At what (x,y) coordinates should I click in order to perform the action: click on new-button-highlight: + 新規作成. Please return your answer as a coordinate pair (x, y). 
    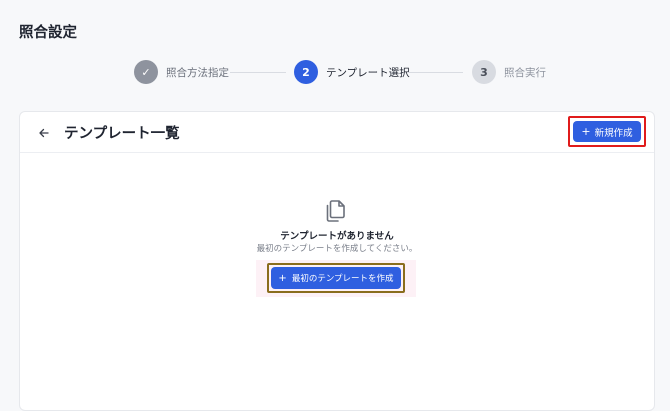
    Looking at the image, I should click on (607, 131).